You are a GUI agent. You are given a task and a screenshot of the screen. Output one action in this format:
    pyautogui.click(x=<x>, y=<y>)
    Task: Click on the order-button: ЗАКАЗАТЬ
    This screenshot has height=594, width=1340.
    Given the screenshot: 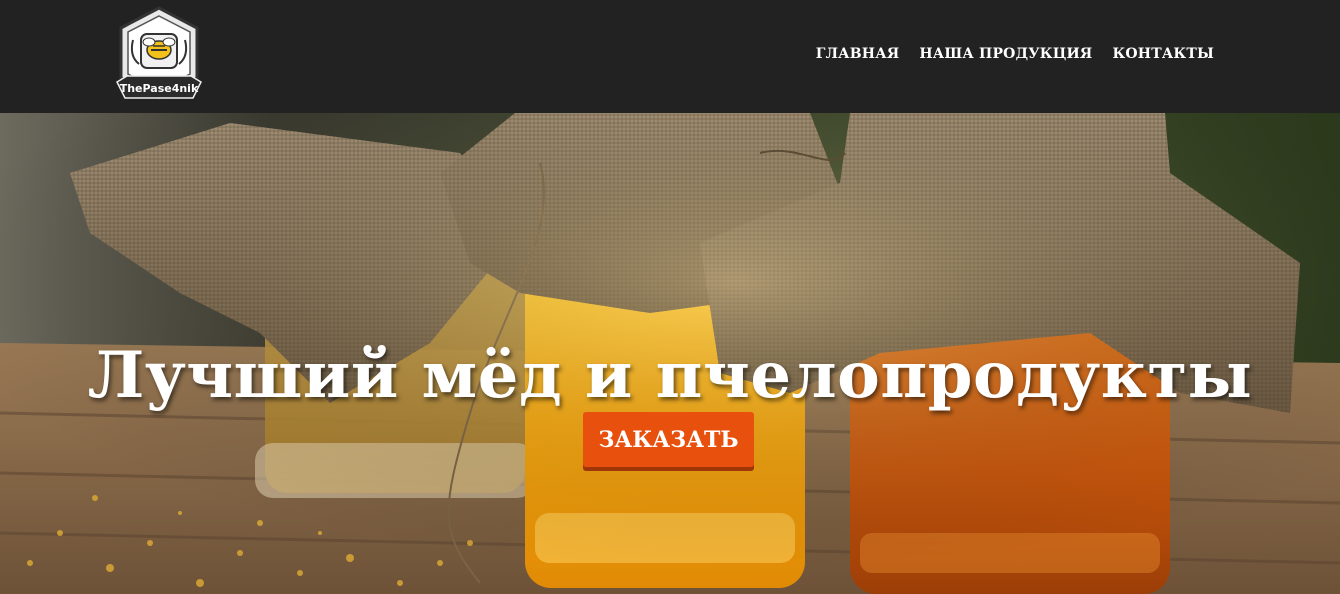 What is the action you would take?
    pyautogui.click(x=668, y=439)
    